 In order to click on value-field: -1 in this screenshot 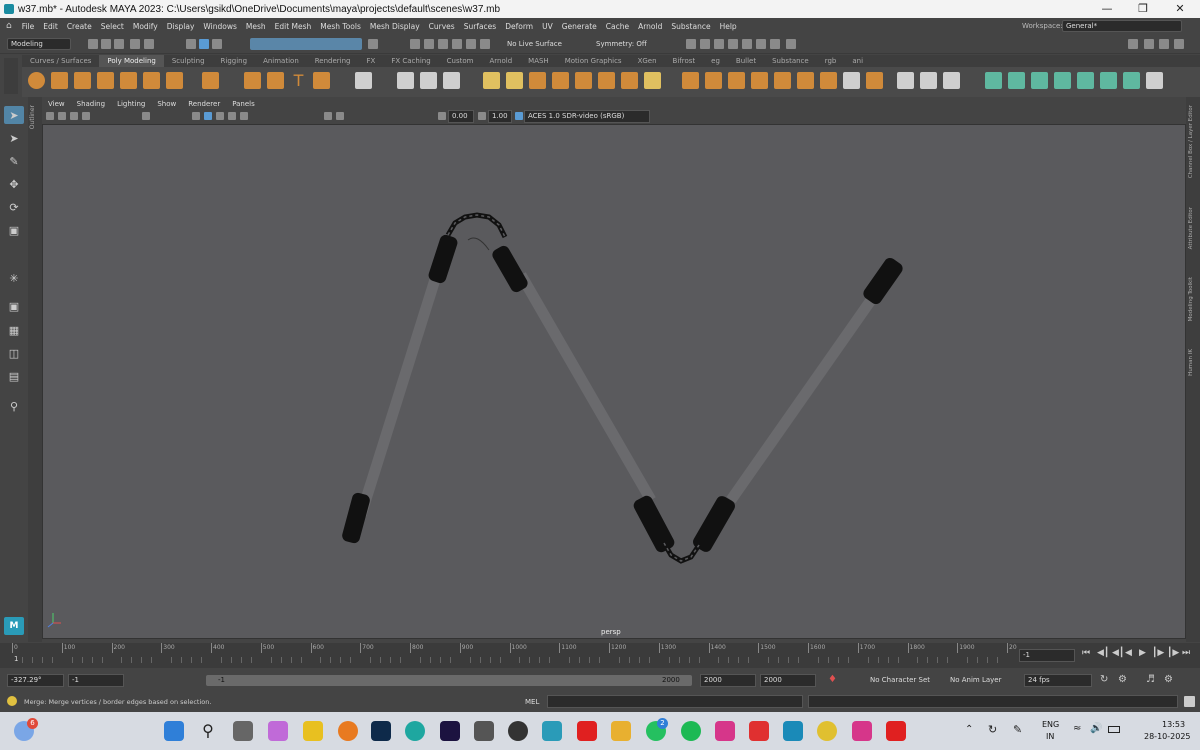, I will do `click(96, 680)`.